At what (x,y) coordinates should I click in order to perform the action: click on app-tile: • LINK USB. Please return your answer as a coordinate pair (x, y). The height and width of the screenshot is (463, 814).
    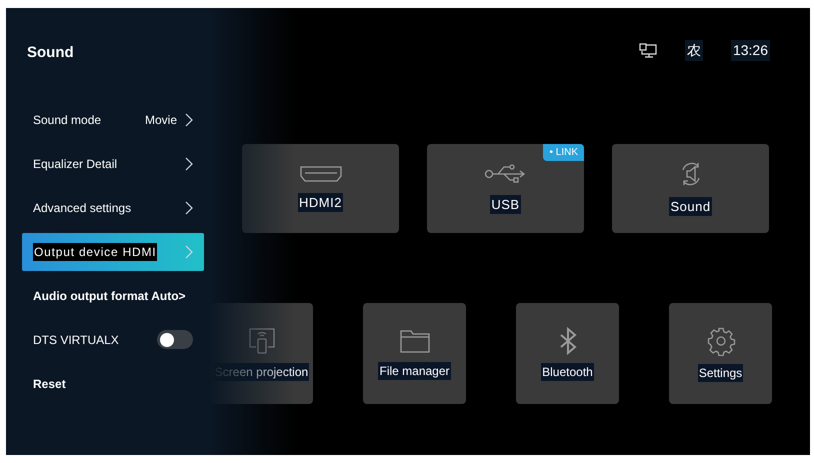
    Looking at the image, I should click on (505, 188).